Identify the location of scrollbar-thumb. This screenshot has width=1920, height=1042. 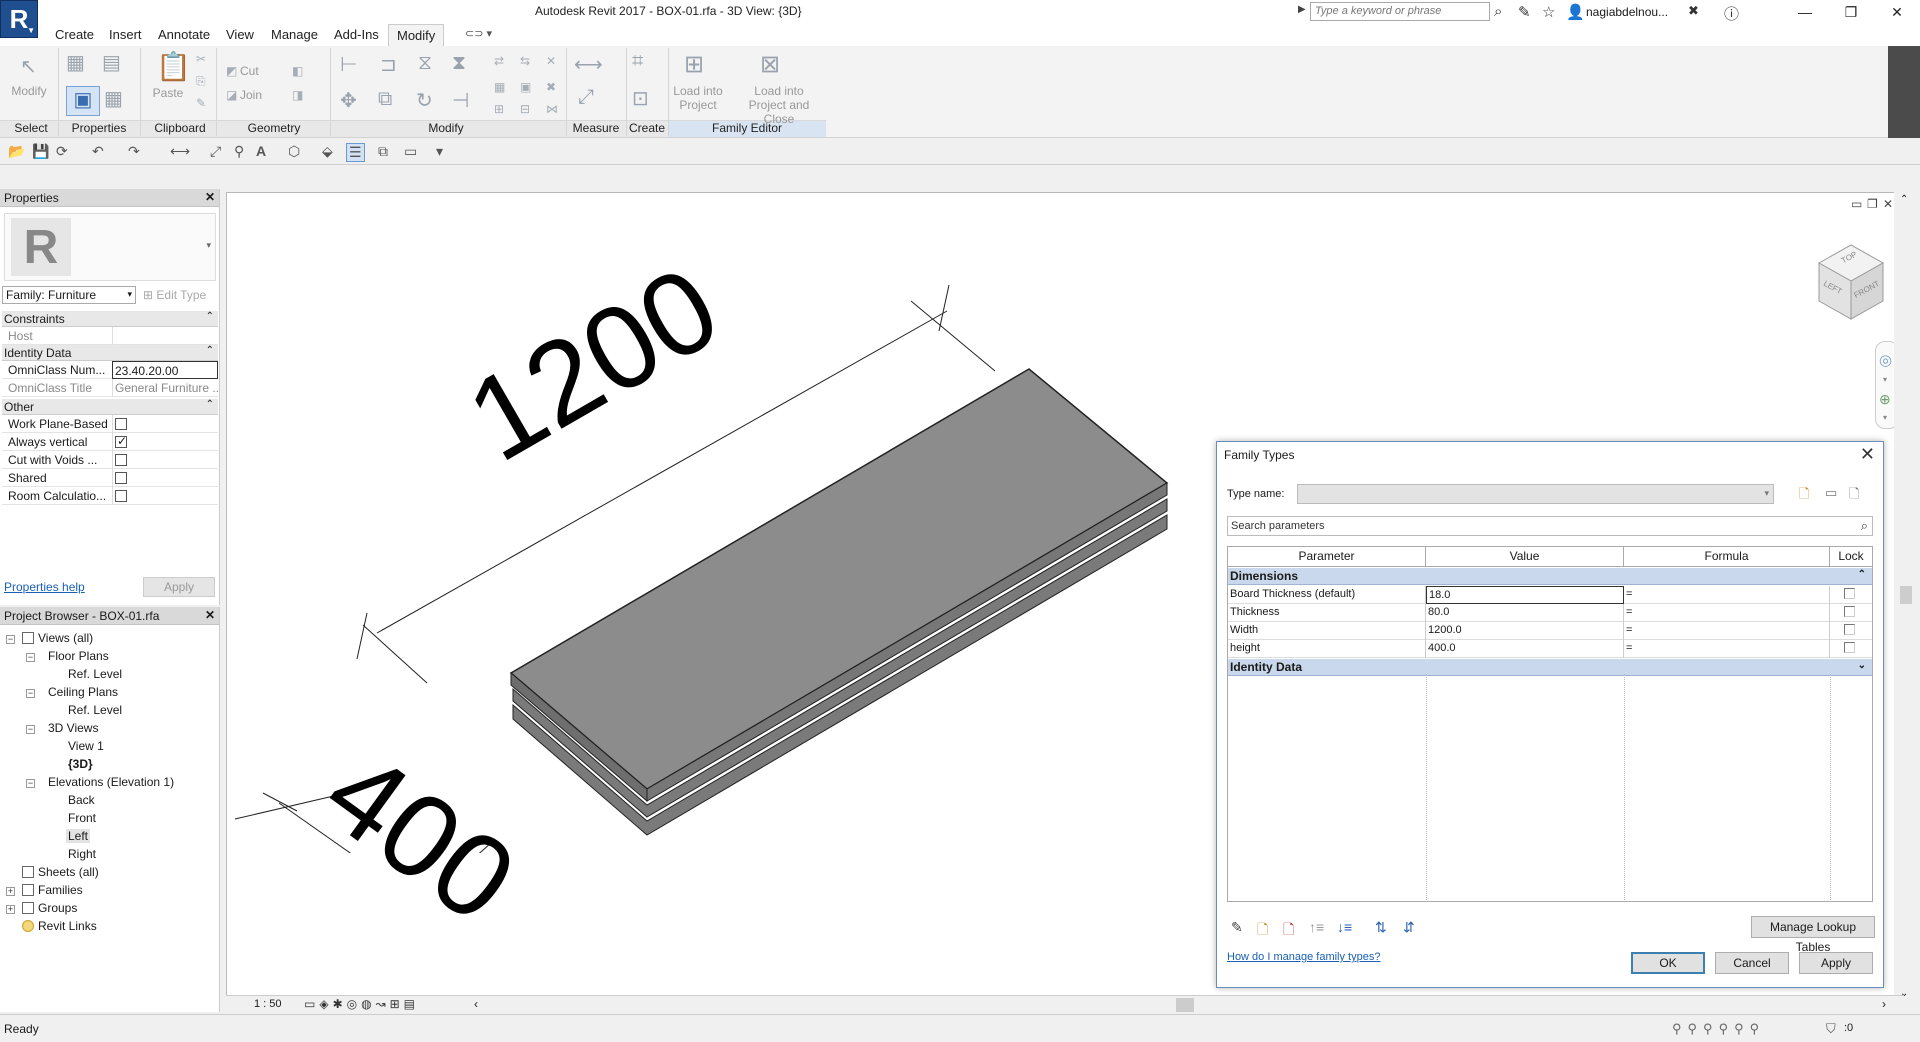
(1906, 595).